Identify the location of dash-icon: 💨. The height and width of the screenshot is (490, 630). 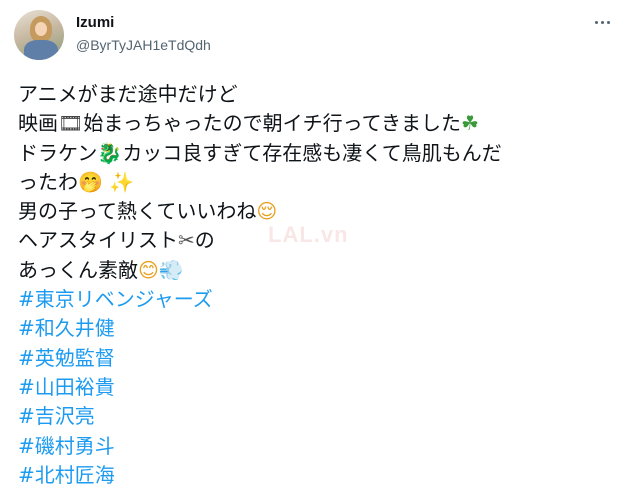
(171, 269).